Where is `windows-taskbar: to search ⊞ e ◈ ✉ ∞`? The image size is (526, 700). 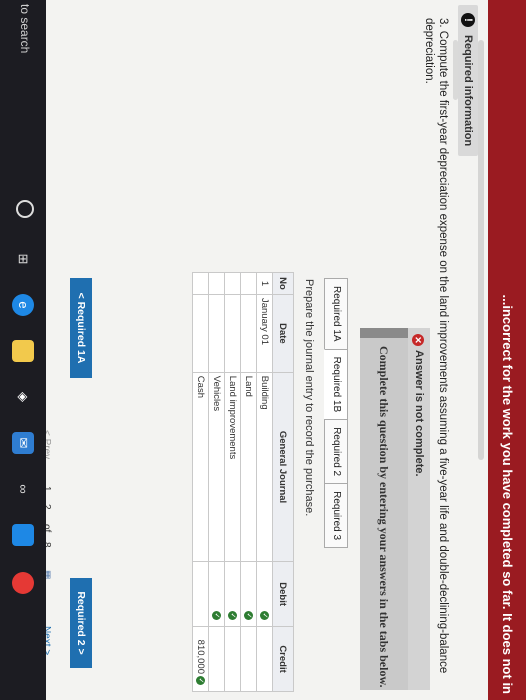
windows-taskbar: to search ⊞ e ◈ ✉ ∞ is located at coordinates (23, 350).